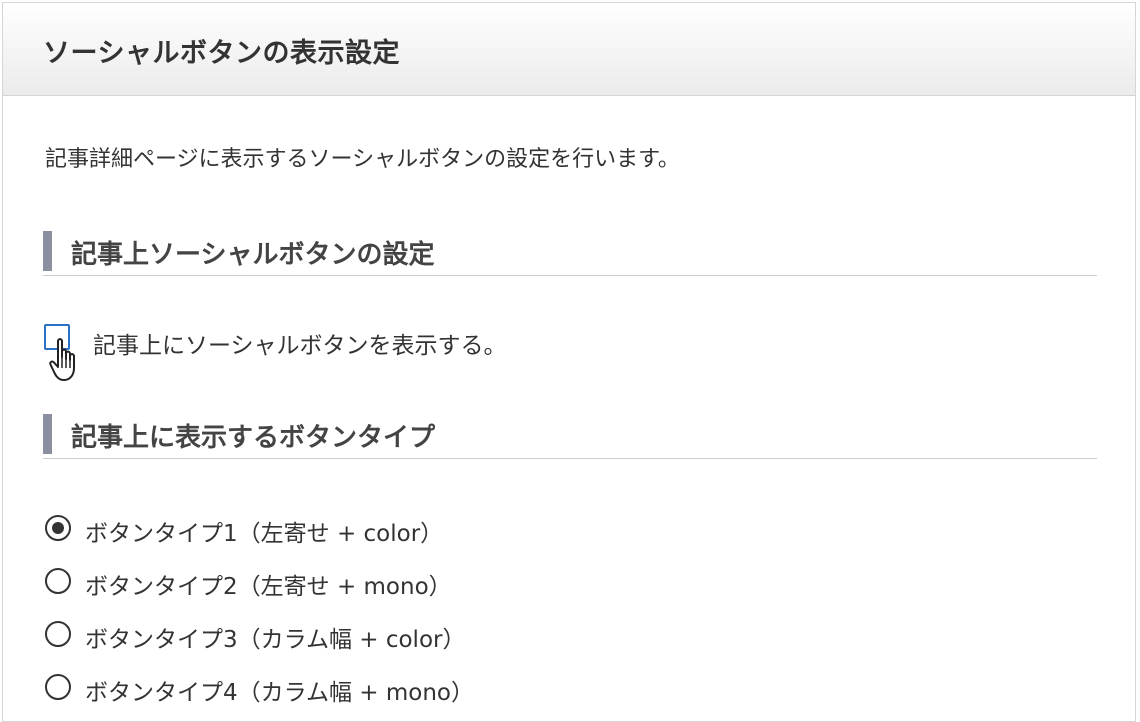 Image resolution: width=1140 pixels, height=722 pixels. What do you see at coordinates (569, 49) in the screenshot?
I see `panel-header: ソーシャルボタンの表示設定` at bounding box center [569, 49].